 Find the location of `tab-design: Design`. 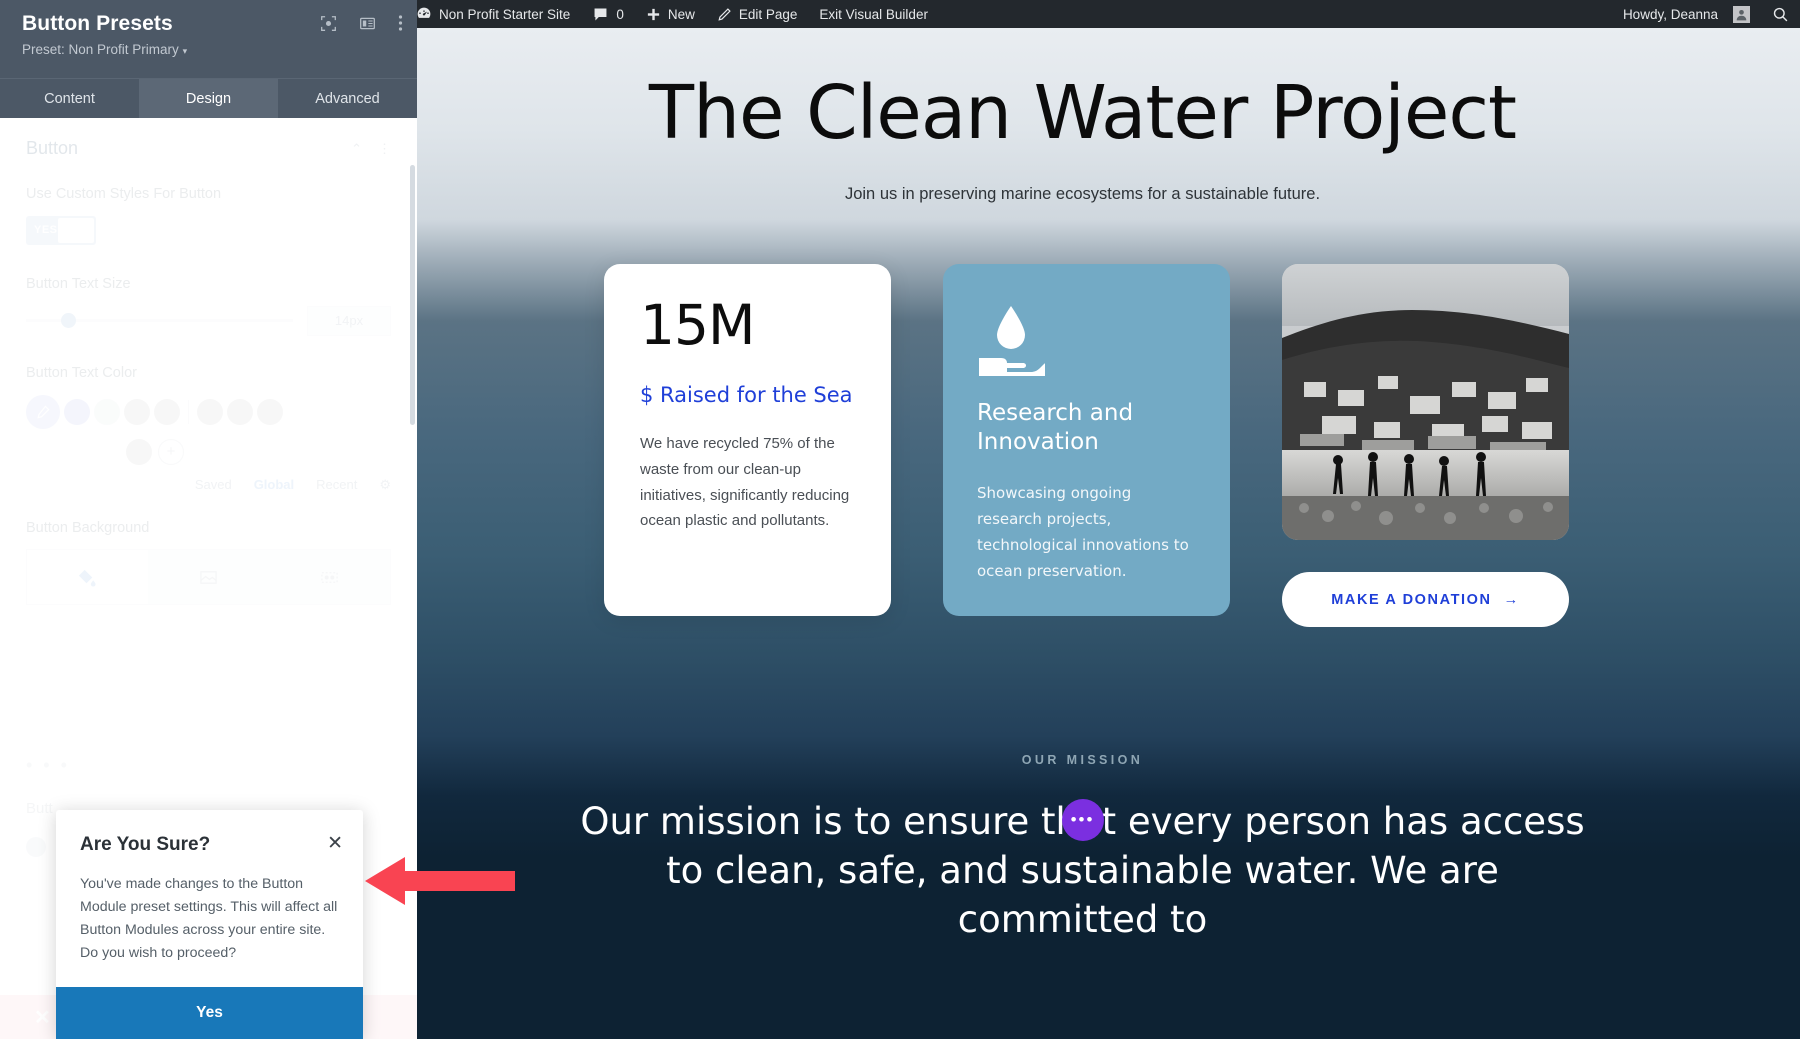

tab-design: Design is located at coordinates (208, 98).